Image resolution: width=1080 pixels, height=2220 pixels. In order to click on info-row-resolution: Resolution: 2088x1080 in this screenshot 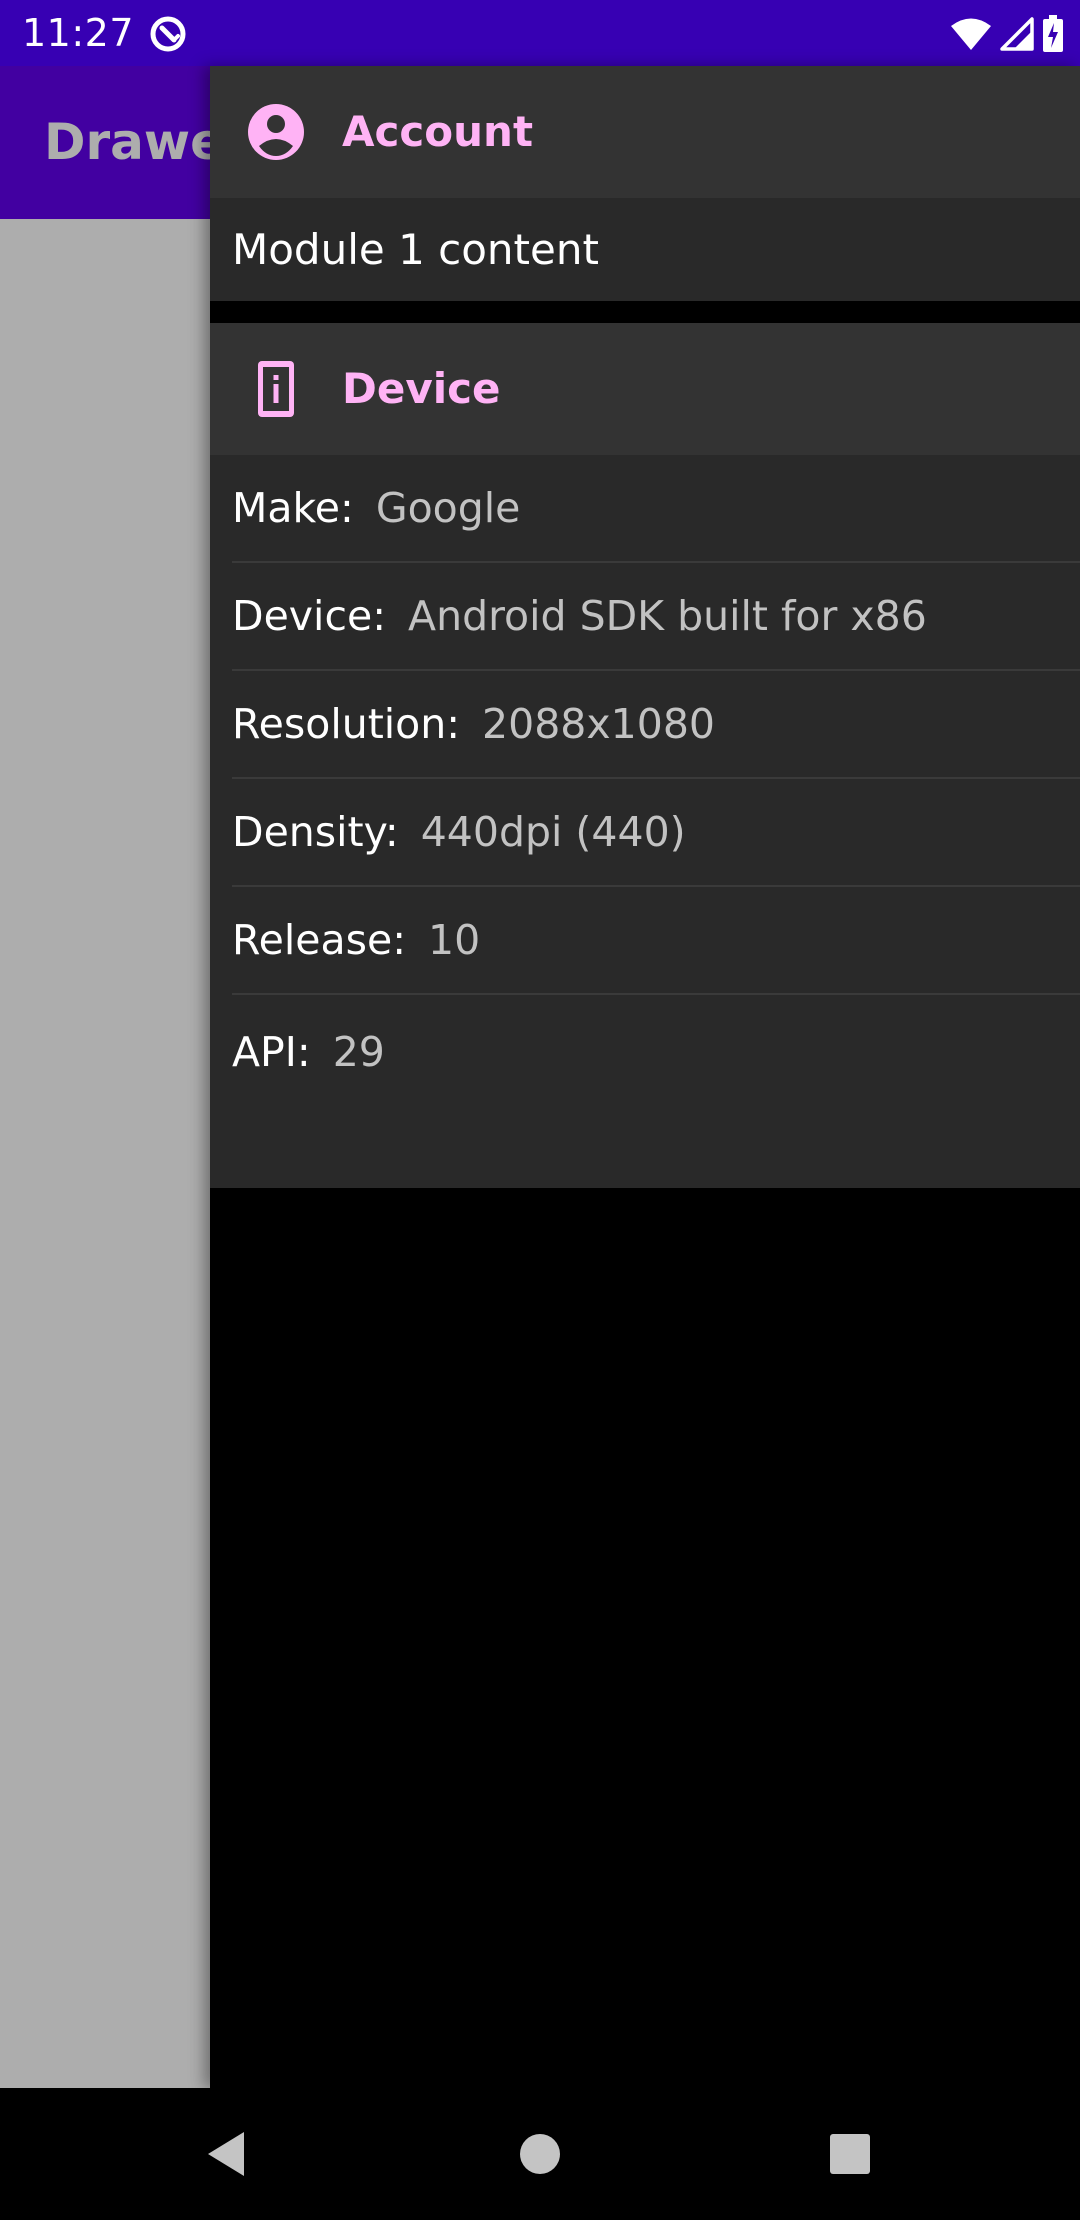, I will do `click(656, 725)`.